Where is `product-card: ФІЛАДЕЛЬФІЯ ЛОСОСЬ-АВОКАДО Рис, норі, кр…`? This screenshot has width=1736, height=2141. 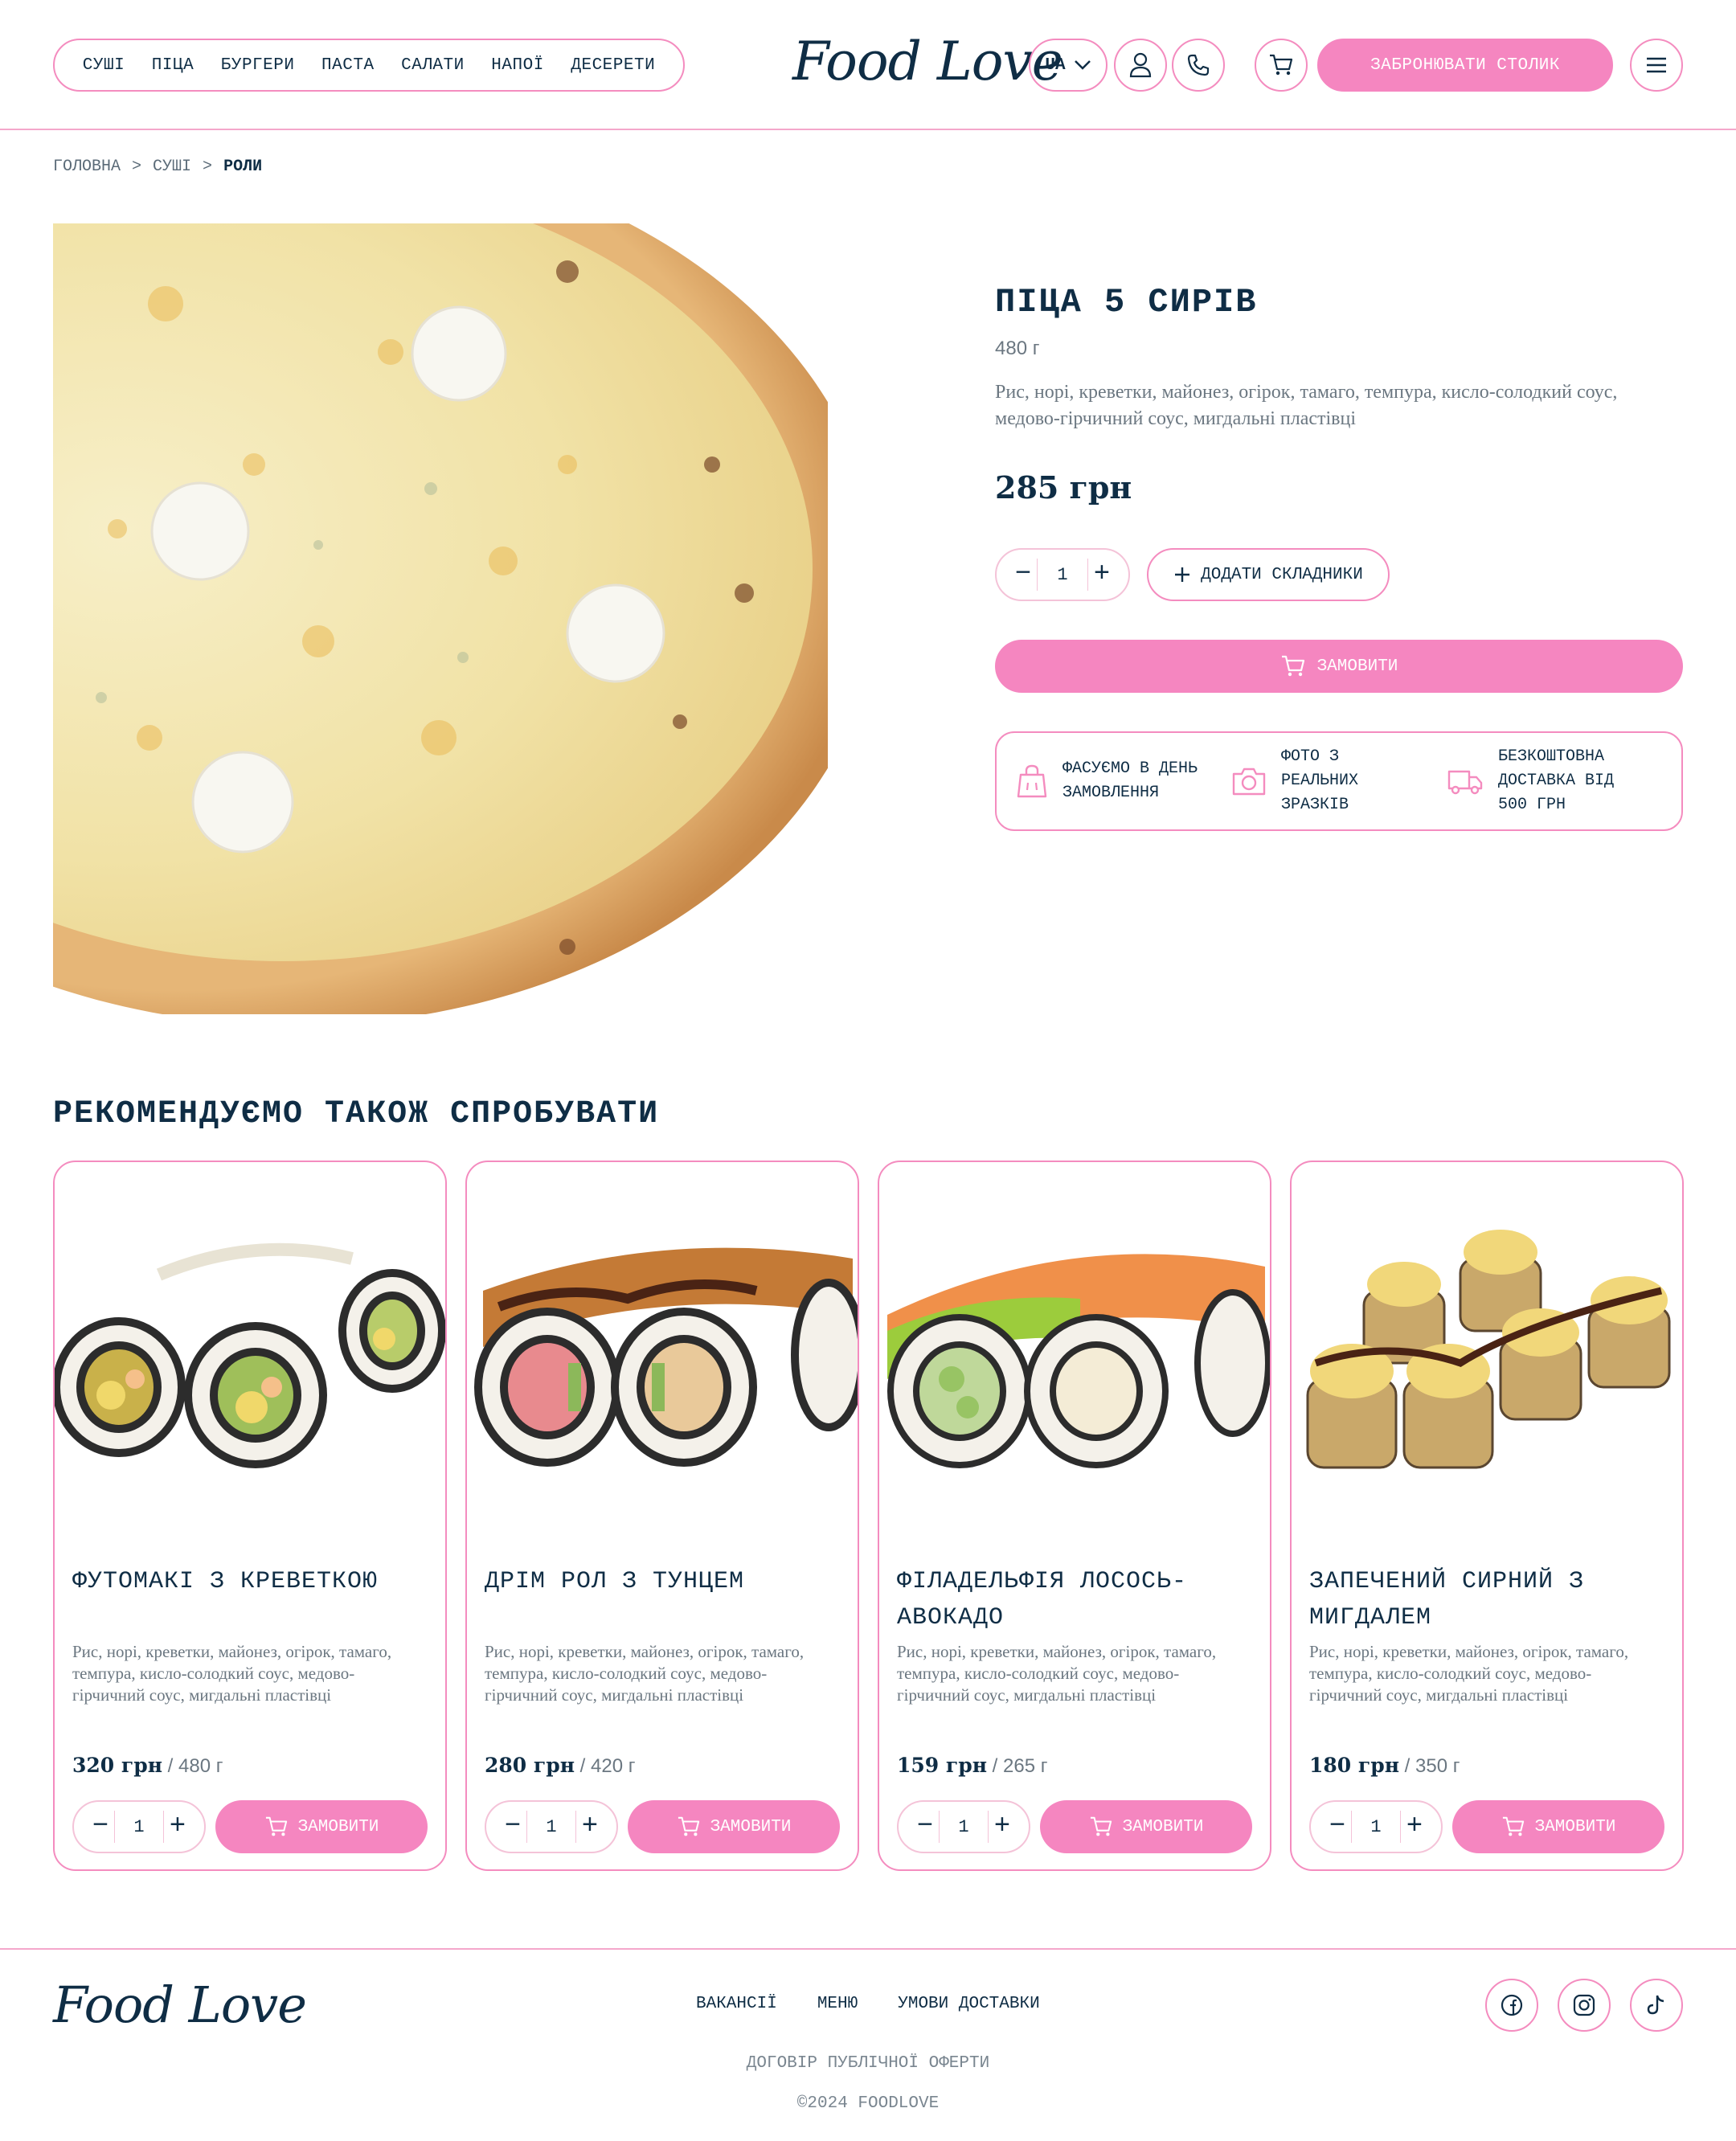 product-card: ФІЛАДЕЛЬФІЯ ЛОСОСЬ-АВОКАДО Рис, норі, кр… is located at coordinates (1074, 1516).